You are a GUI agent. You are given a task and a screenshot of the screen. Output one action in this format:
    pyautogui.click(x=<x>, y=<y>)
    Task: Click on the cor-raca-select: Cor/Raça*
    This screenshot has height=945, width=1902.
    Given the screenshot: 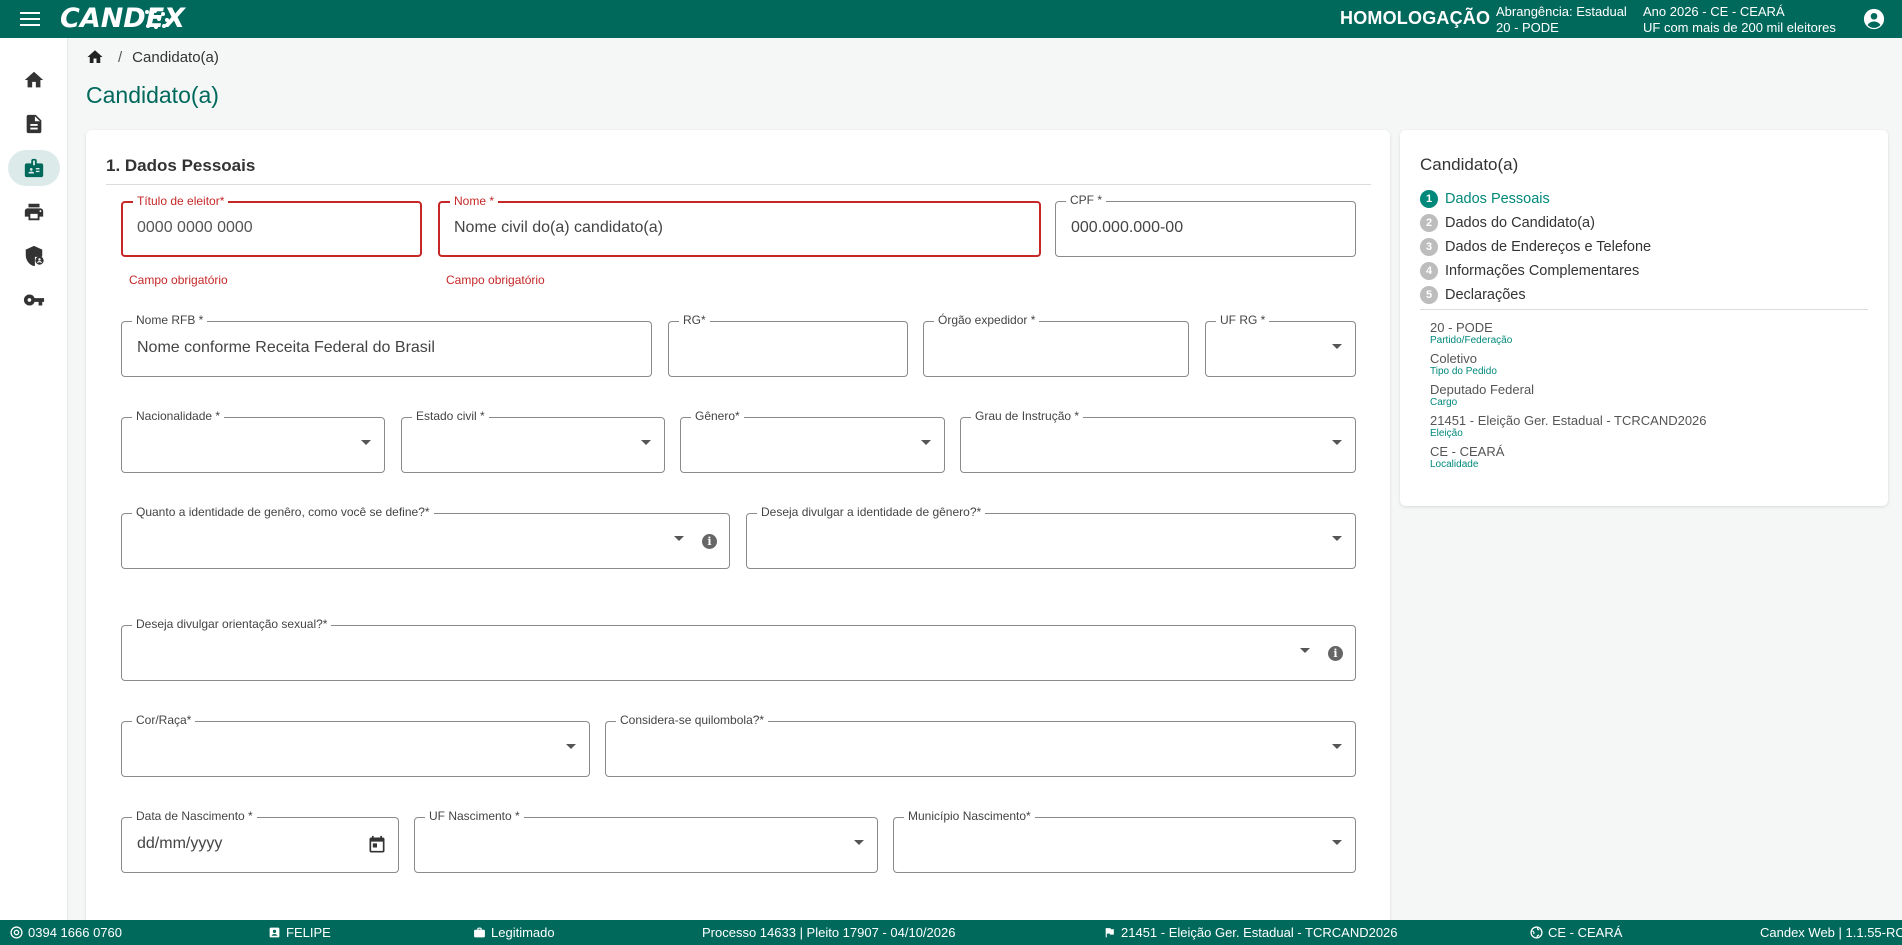 What is the action you would take?
    pyautogui.click(x=355, y=745)
    